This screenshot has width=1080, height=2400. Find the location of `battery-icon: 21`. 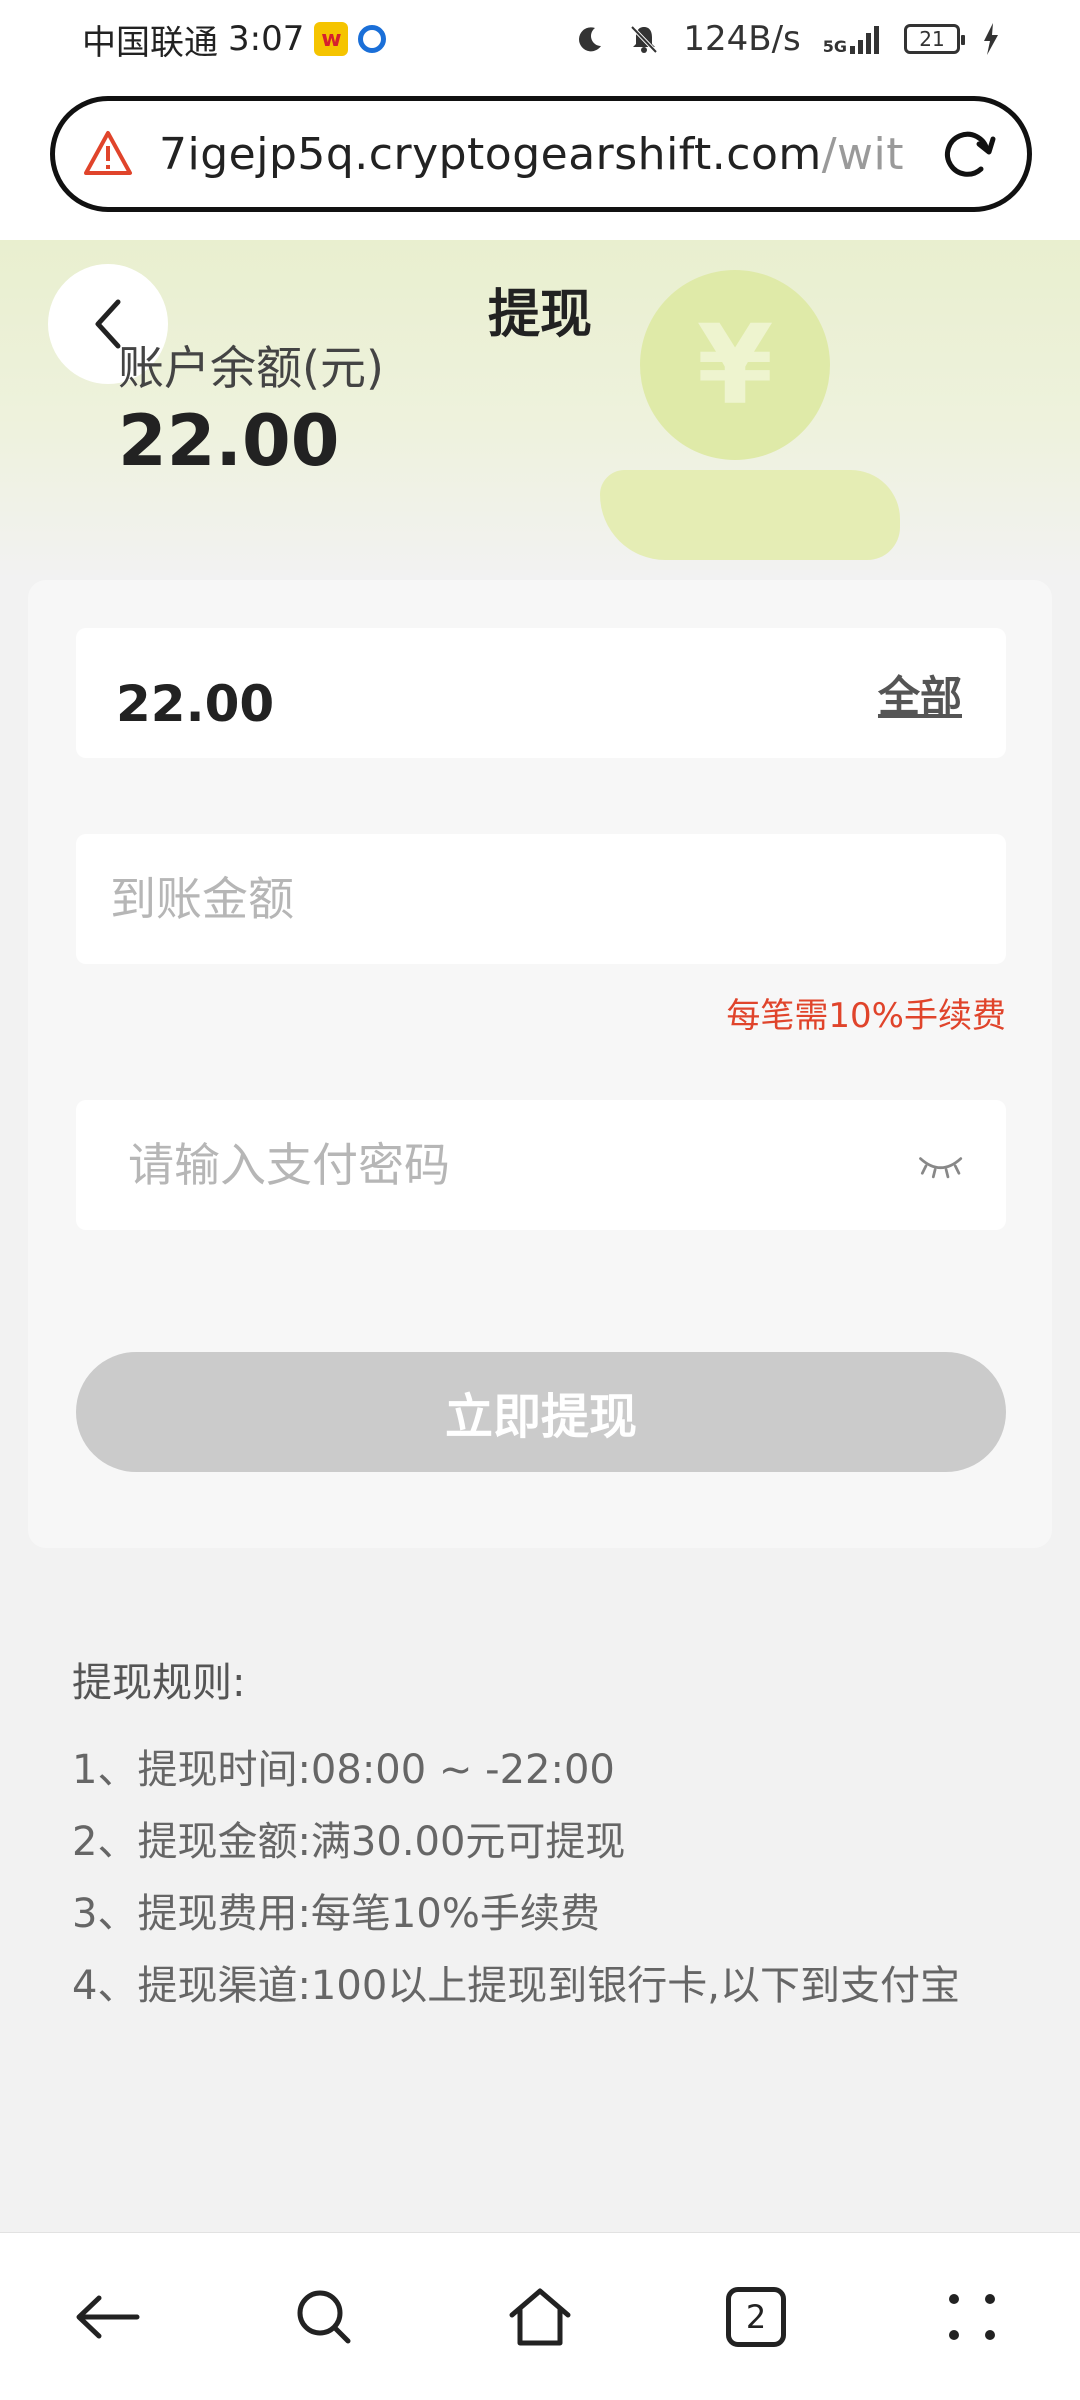

battery-icon: 21 is located at coordinates (934, 39).